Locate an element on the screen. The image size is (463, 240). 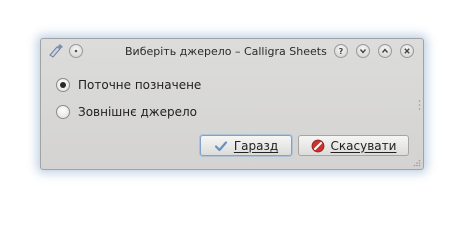
help-button: ? is located at coordinates (341, 51).